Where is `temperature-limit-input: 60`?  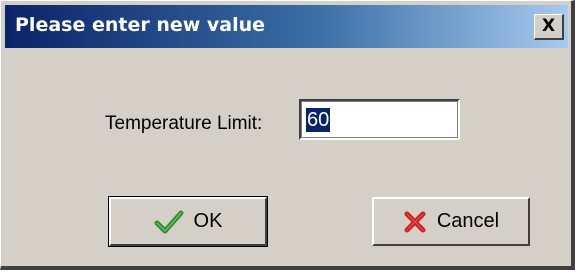
temperature-limit-input: 60 is located at coordinates (379, 119).